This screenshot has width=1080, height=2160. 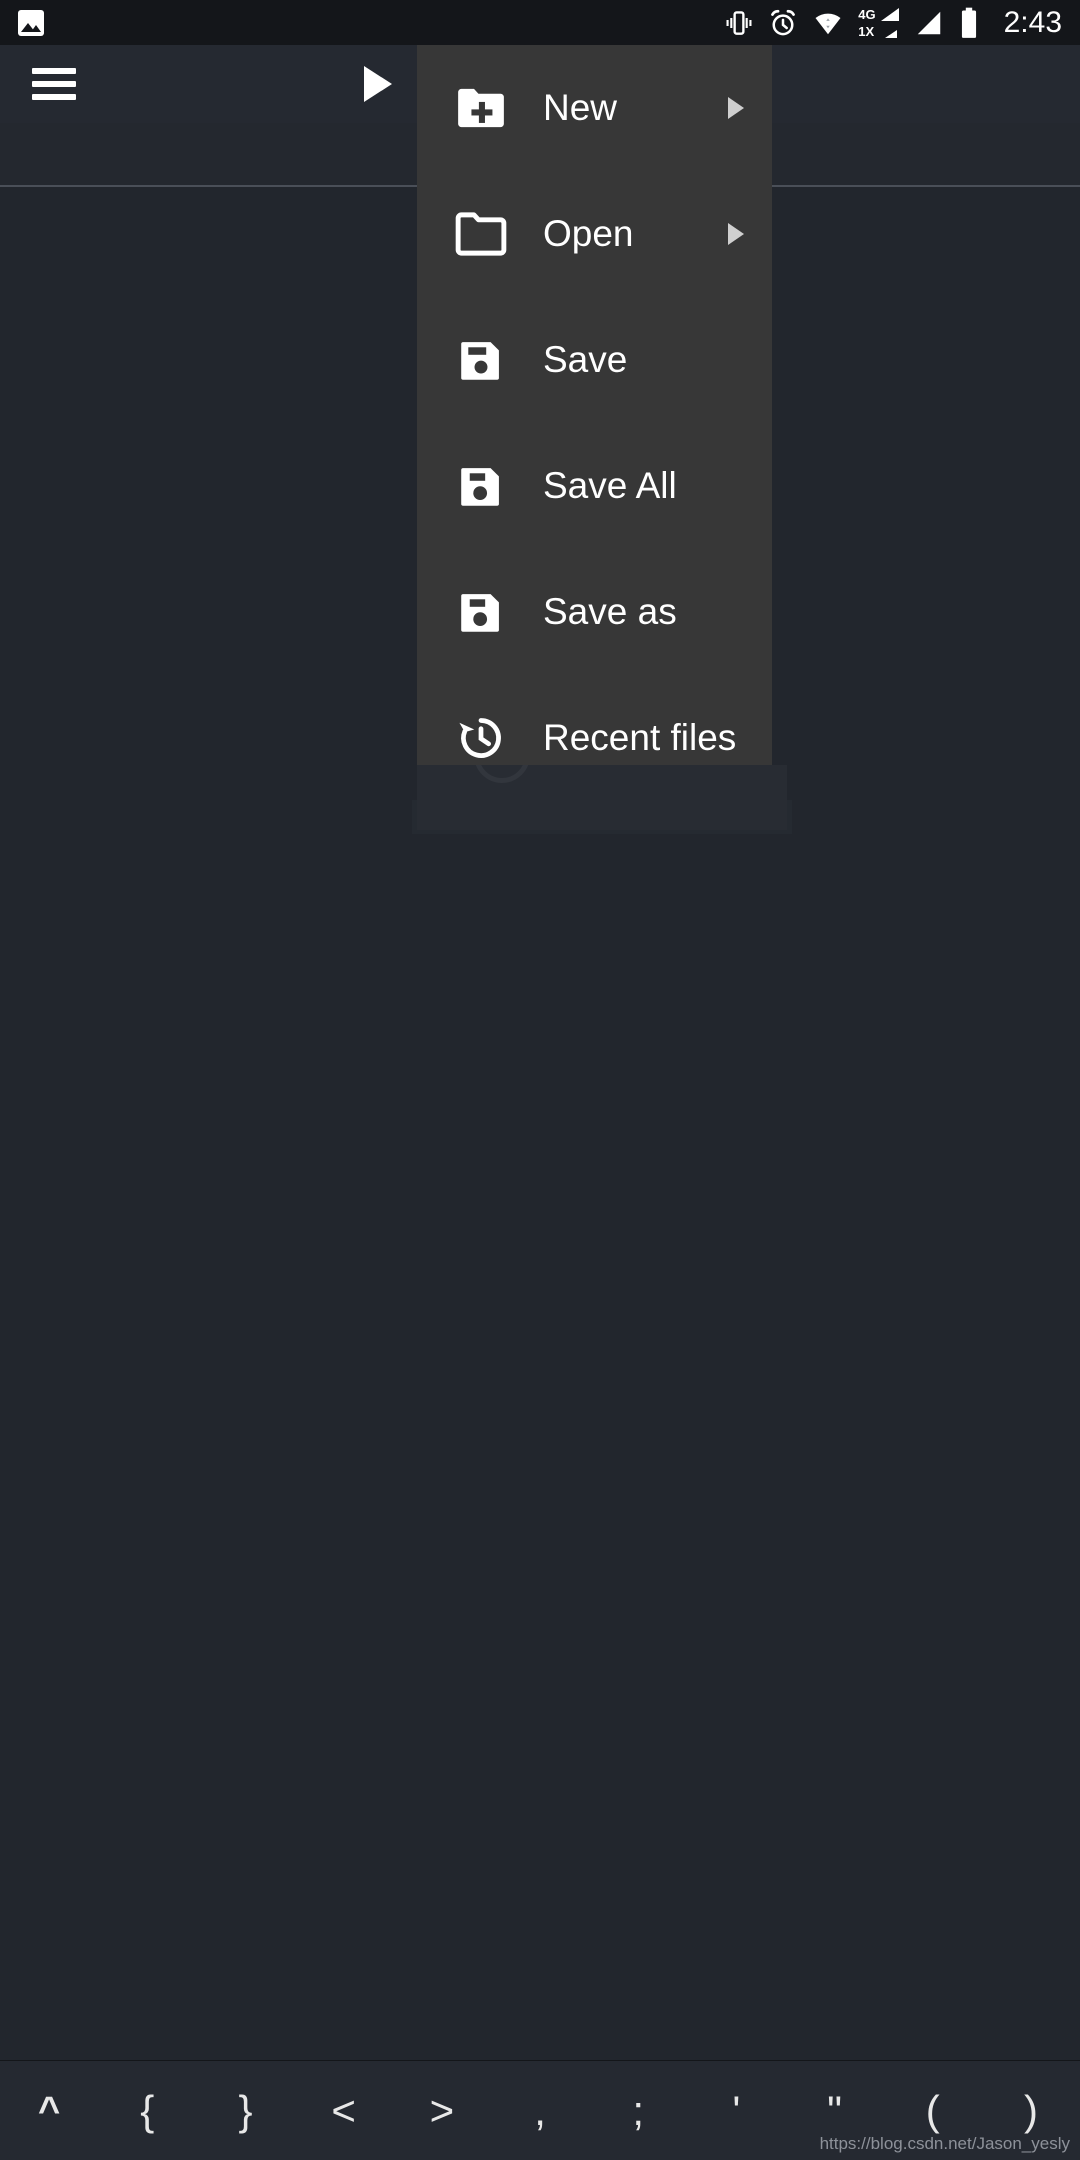 I want to click on open-paren-key: (, so click(x=933, y=2110).